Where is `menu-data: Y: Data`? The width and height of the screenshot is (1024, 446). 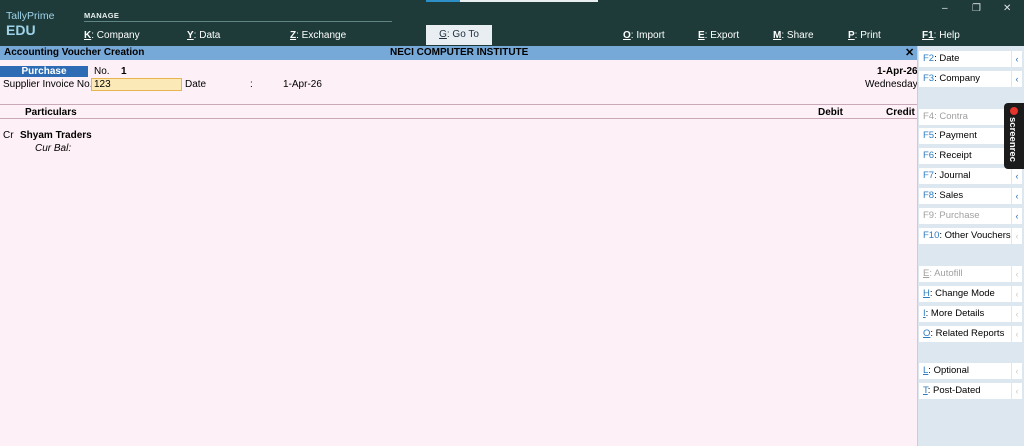
menu-data: Y: Data is located at coordinates (203, 35).